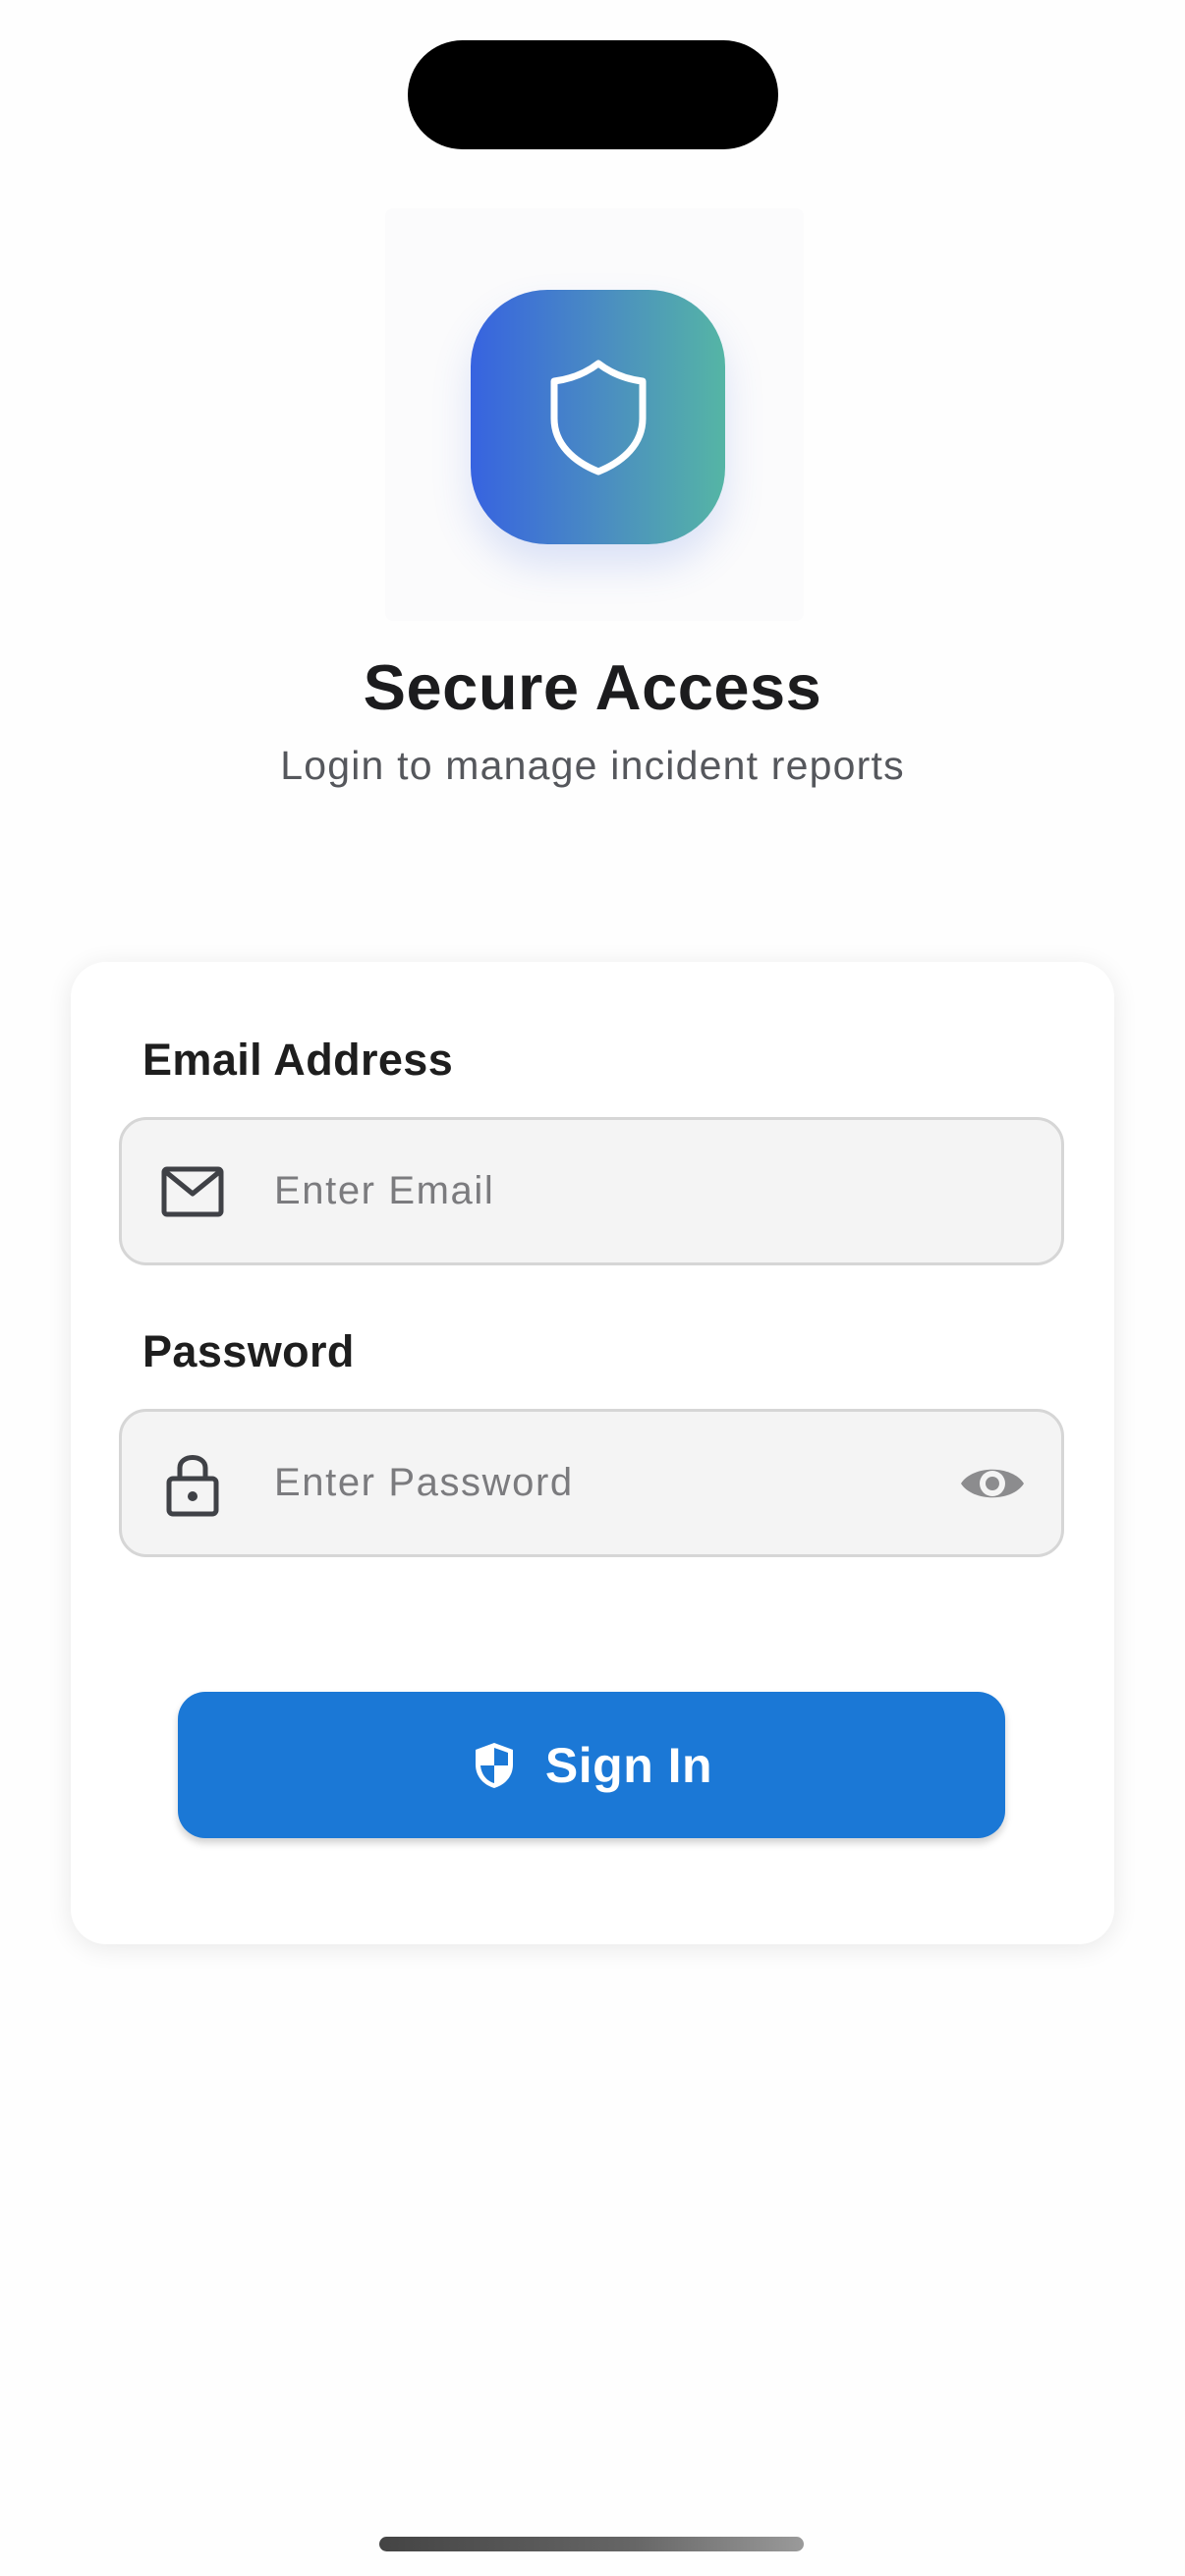 The height and width of the screenshot is (2576, 1185). I want to click on eye-icon, so click(993, 1483).